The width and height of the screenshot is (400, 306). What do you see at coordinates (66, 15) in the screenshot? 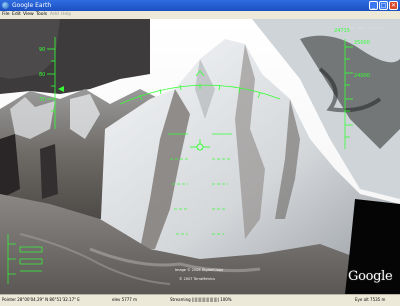
I see `menu-help: Help` at bounding box center [66, 15].